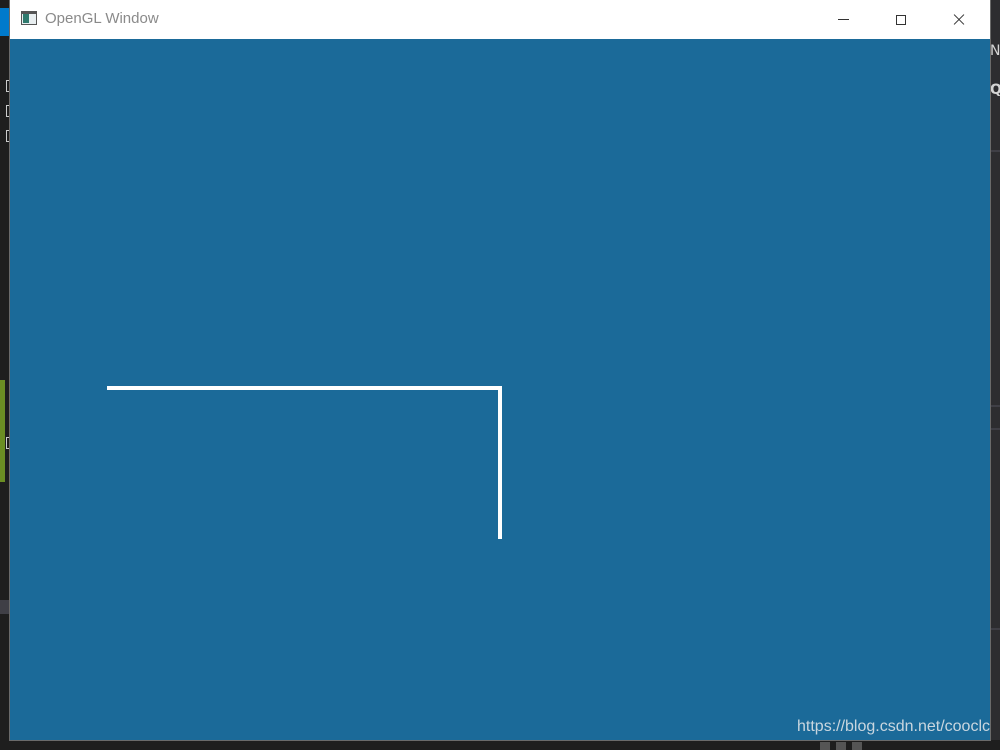 The image size is (1000, 750). Describe the element at coordinates (893, 726) in the screenshot. I see `watermark-url: https://blog.csdn.net/cooclc` at that location.